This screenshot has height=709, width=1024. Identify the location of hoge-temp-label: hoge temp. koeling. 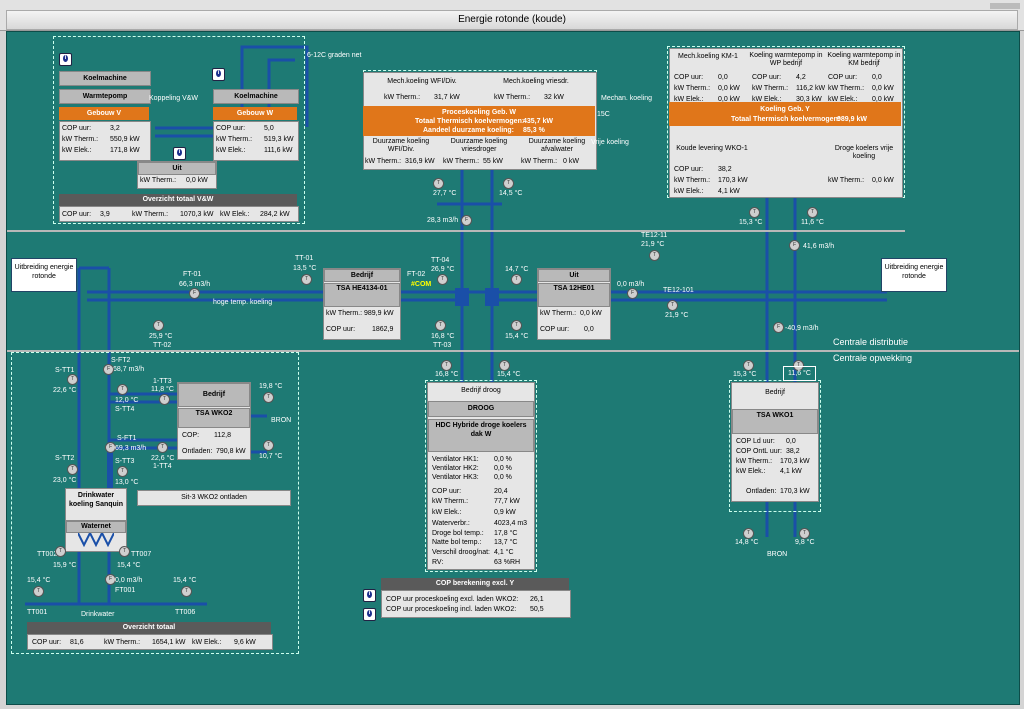
(243, 302).